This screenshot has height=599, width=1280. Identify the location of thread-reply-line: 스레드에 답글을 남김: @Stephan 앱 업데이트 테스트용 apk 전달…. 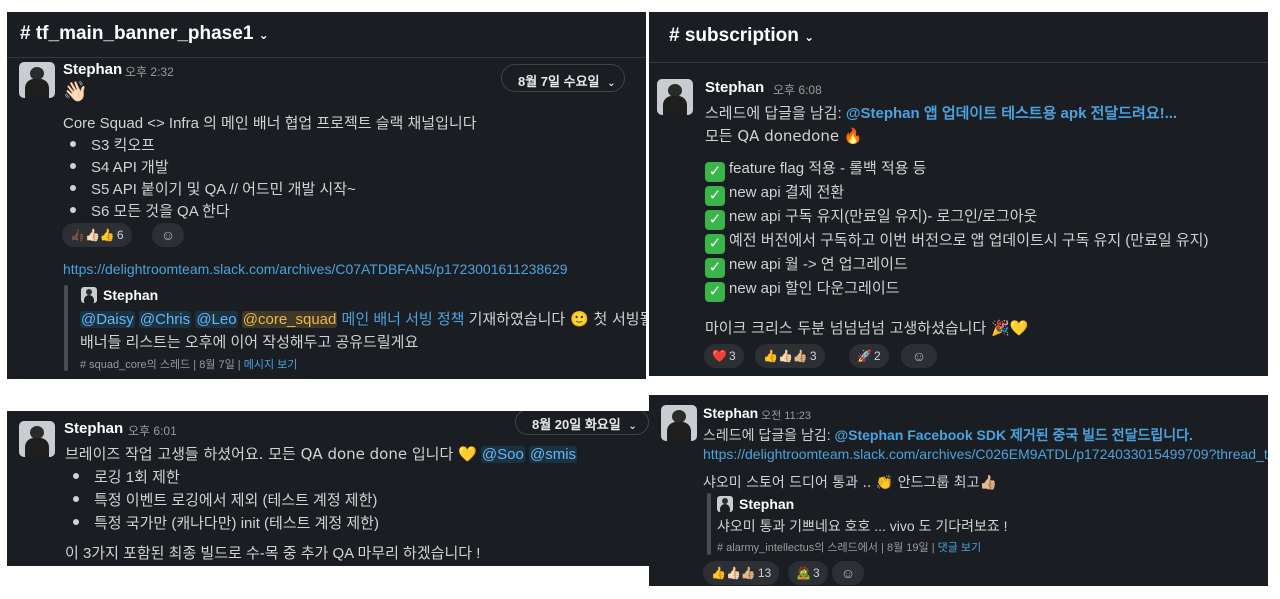
(941, 113).